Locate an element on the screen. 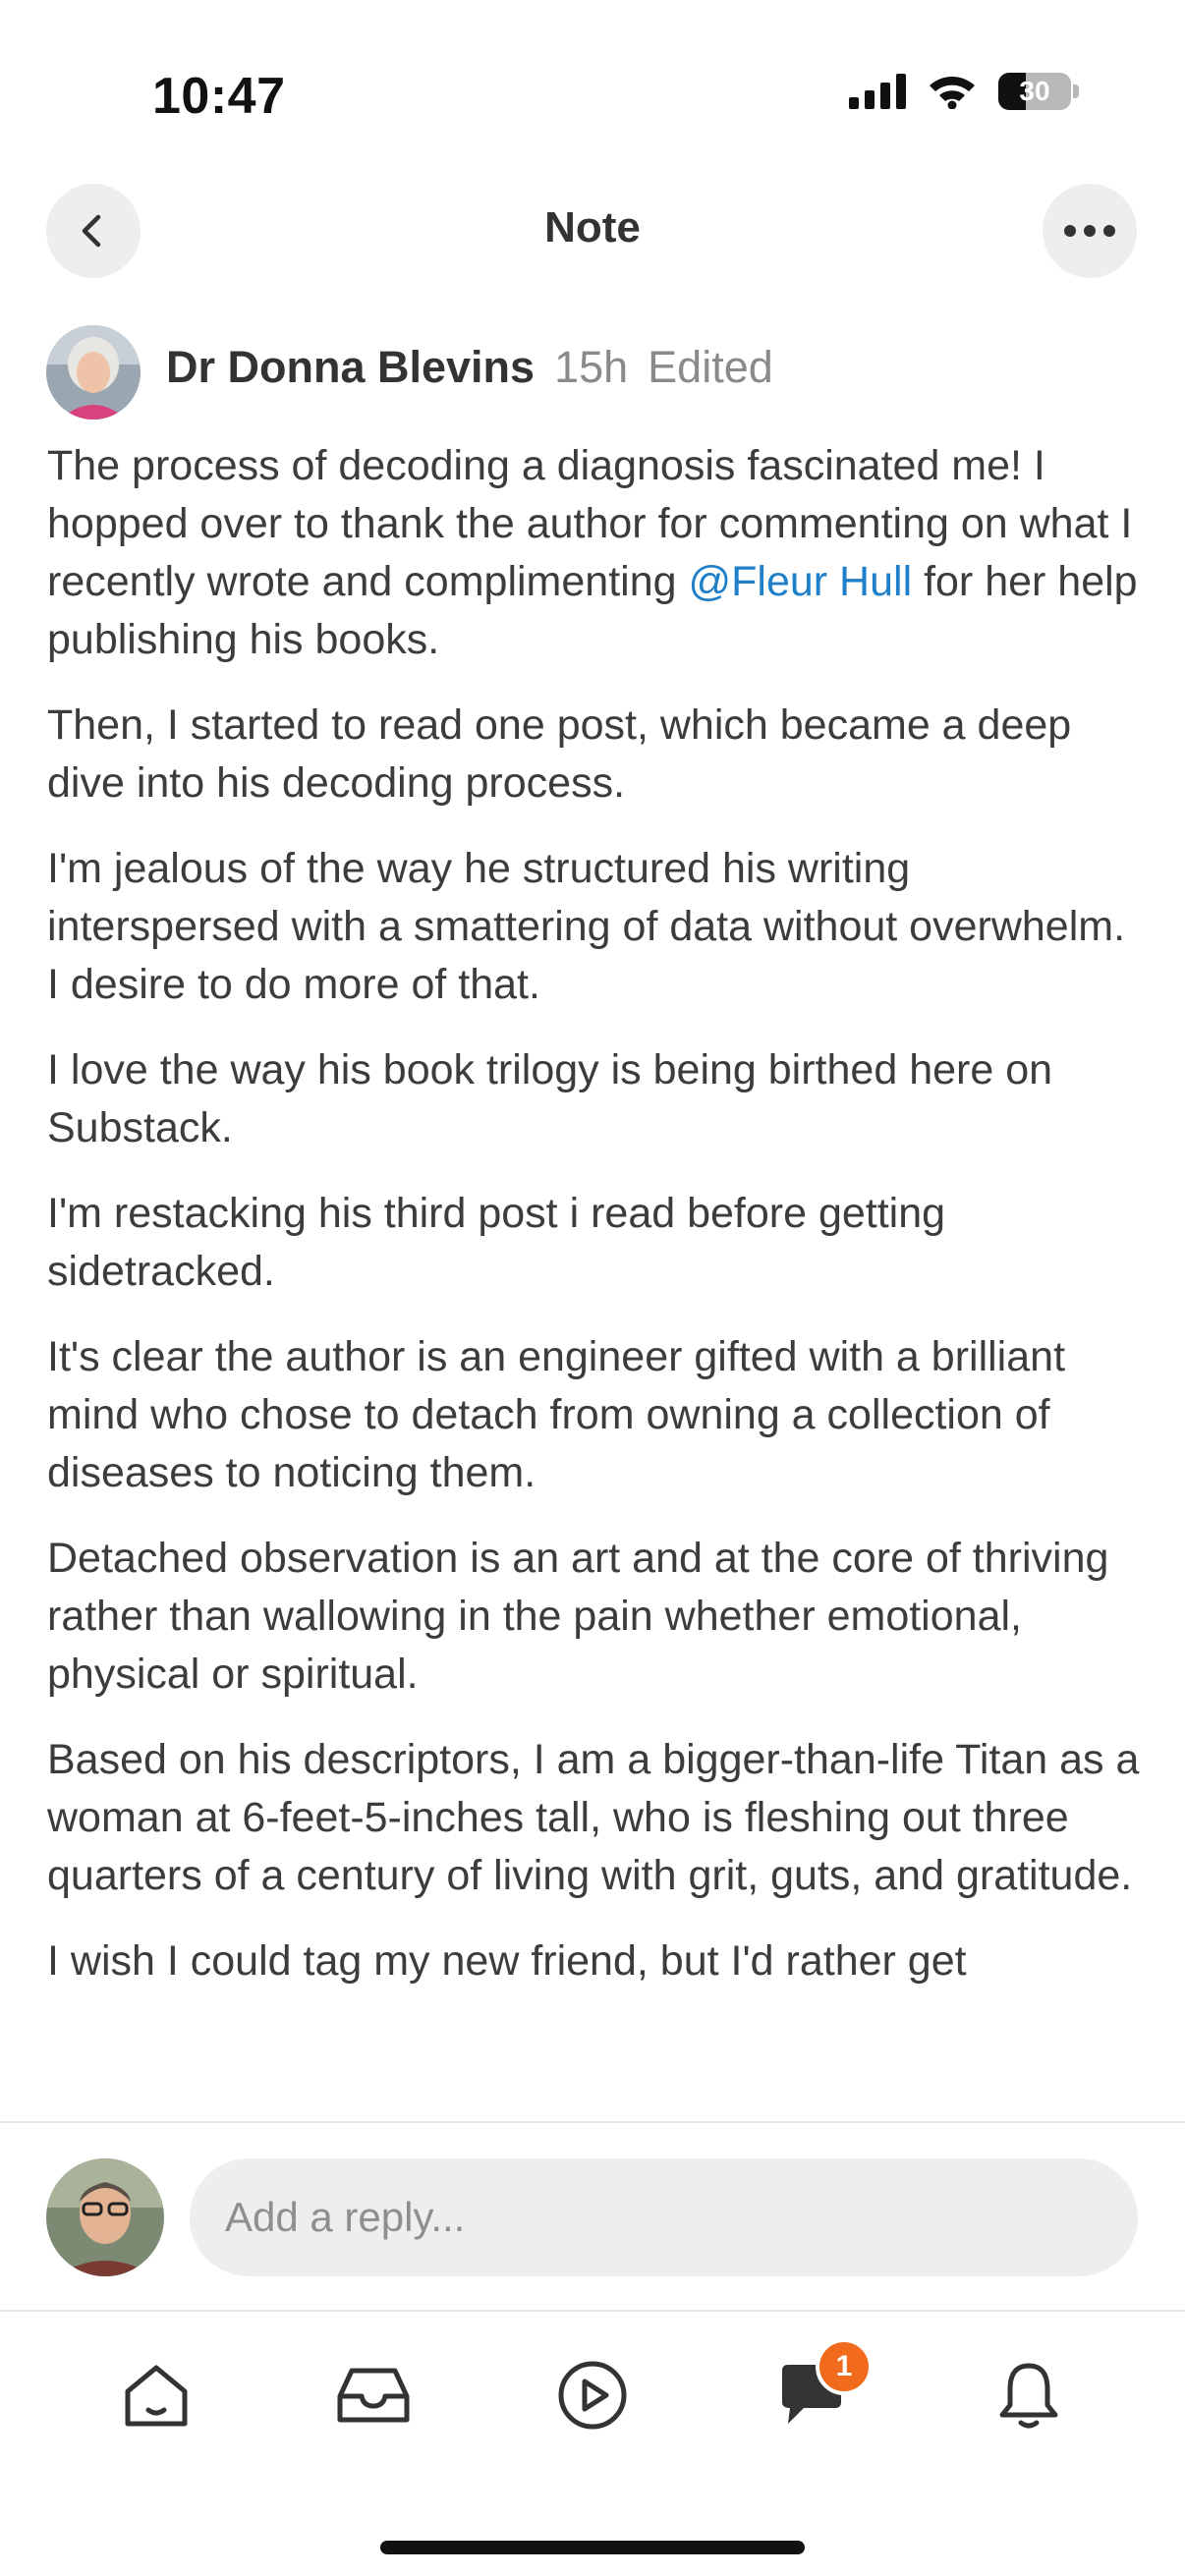  cellular-signal-icon is located at coordinates (878, 91).